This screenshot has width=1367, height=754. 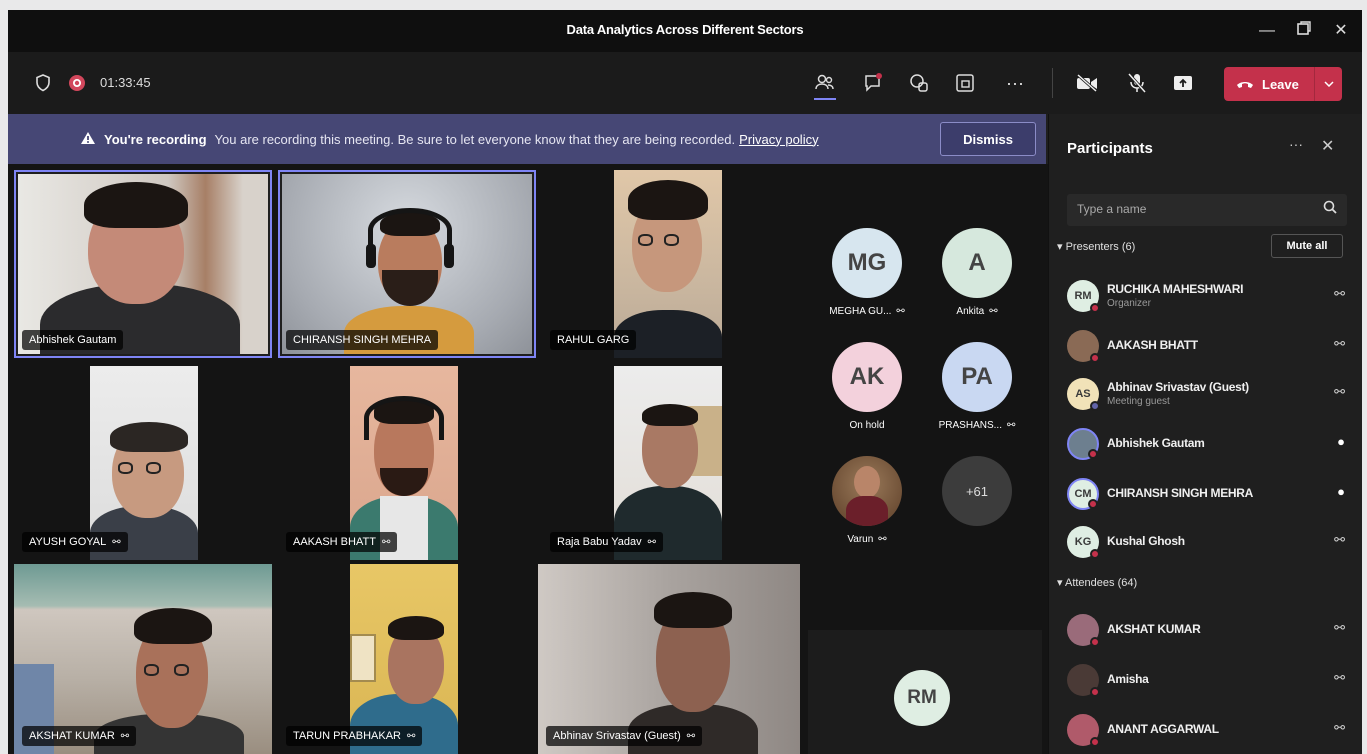 I want to click on participant-row: RM RUCHIKA MAHESHWARI Organizer ⚯, so click(x=1210, y=296).